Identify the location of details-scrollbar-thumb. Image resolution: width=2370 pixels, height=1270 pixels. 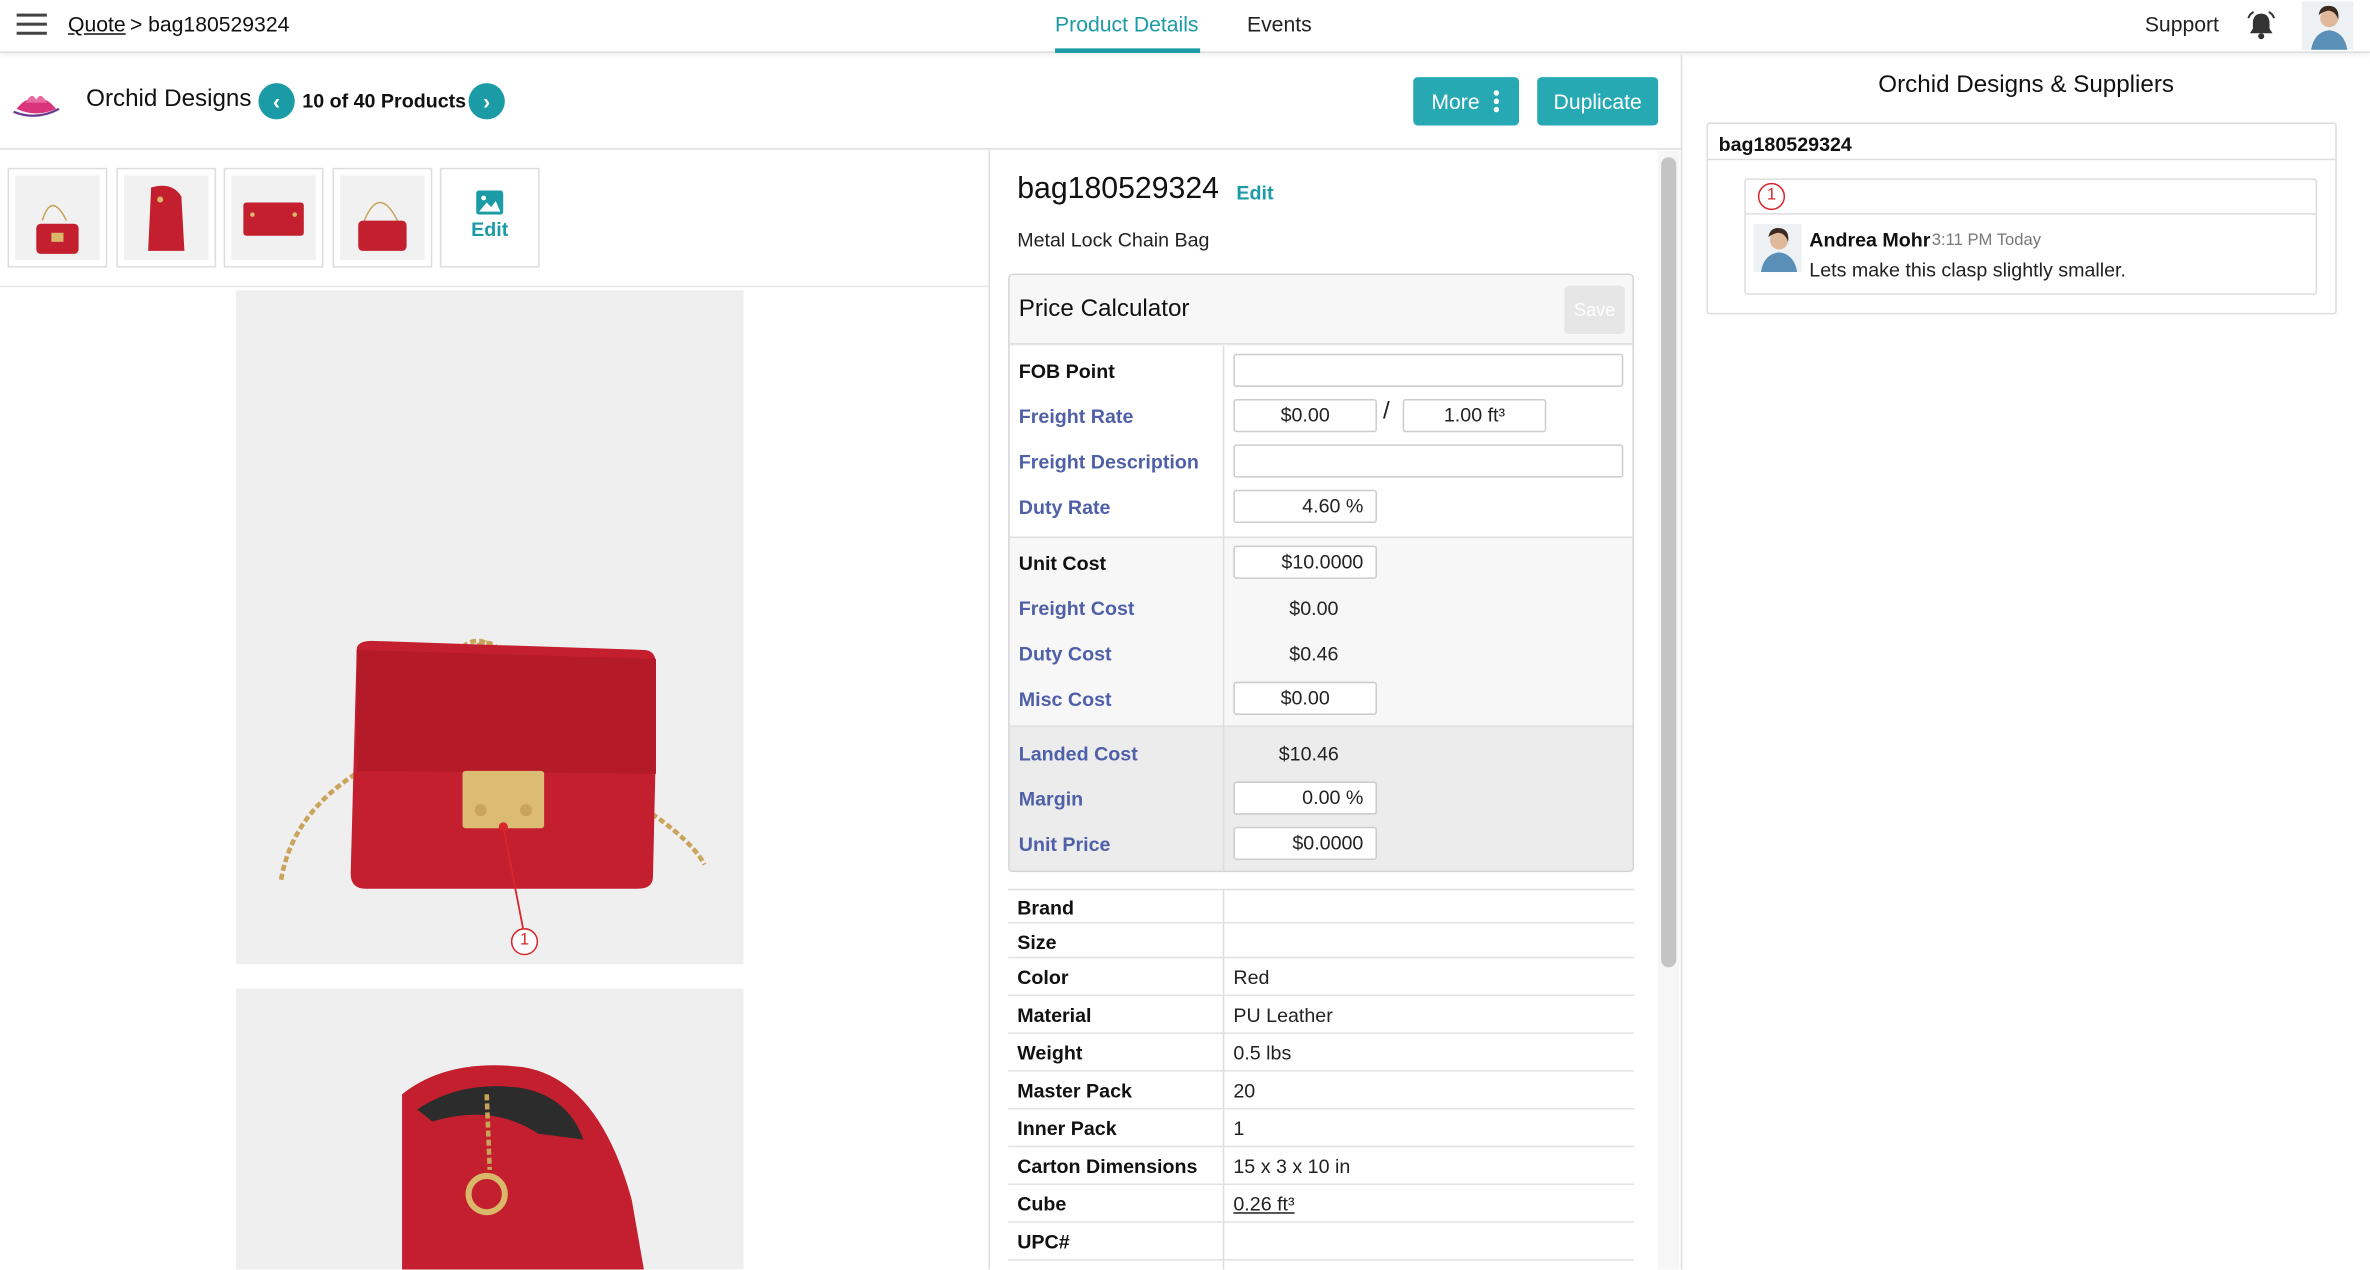
(1669, 562).